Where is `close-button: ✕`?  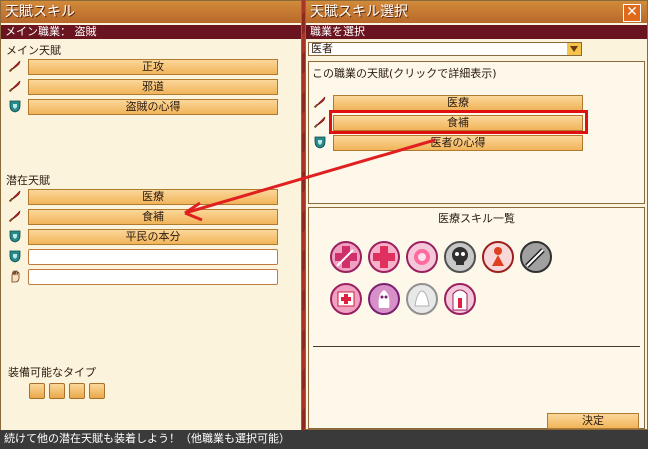
close-button: ✕ is located at coordinates (632, 13).